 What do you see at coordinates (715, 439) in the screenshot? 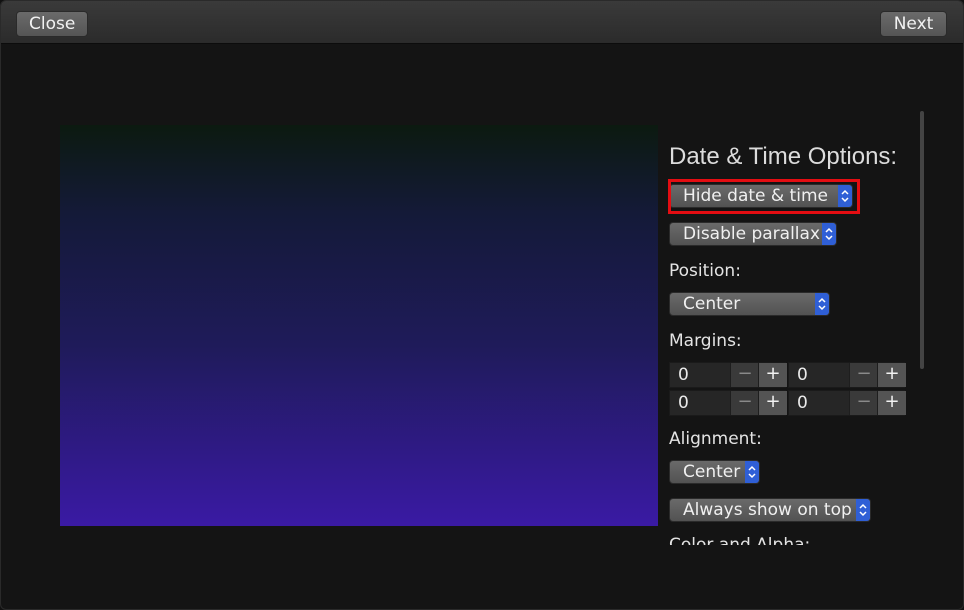
I see `alignment-label: Alignment:` at bounding box center [715, 439].